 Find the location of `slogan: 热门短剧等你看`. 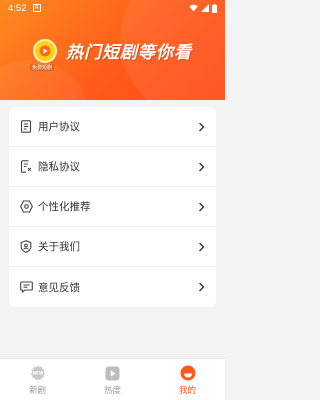

slogan: 热门短剧等你看 is located at coordinates (129, 53).